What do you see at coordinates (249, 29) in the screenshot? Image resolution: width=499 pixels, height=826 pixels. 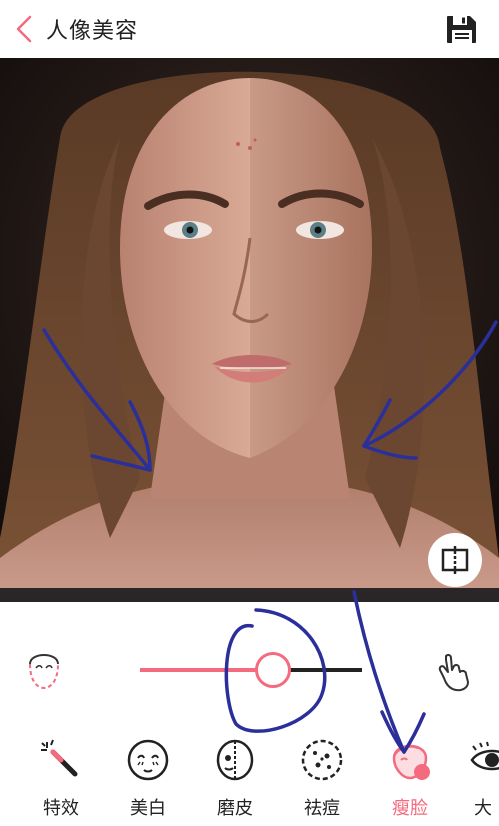 I see `header-bar: 人像美容` at bounding box center [249, 29].